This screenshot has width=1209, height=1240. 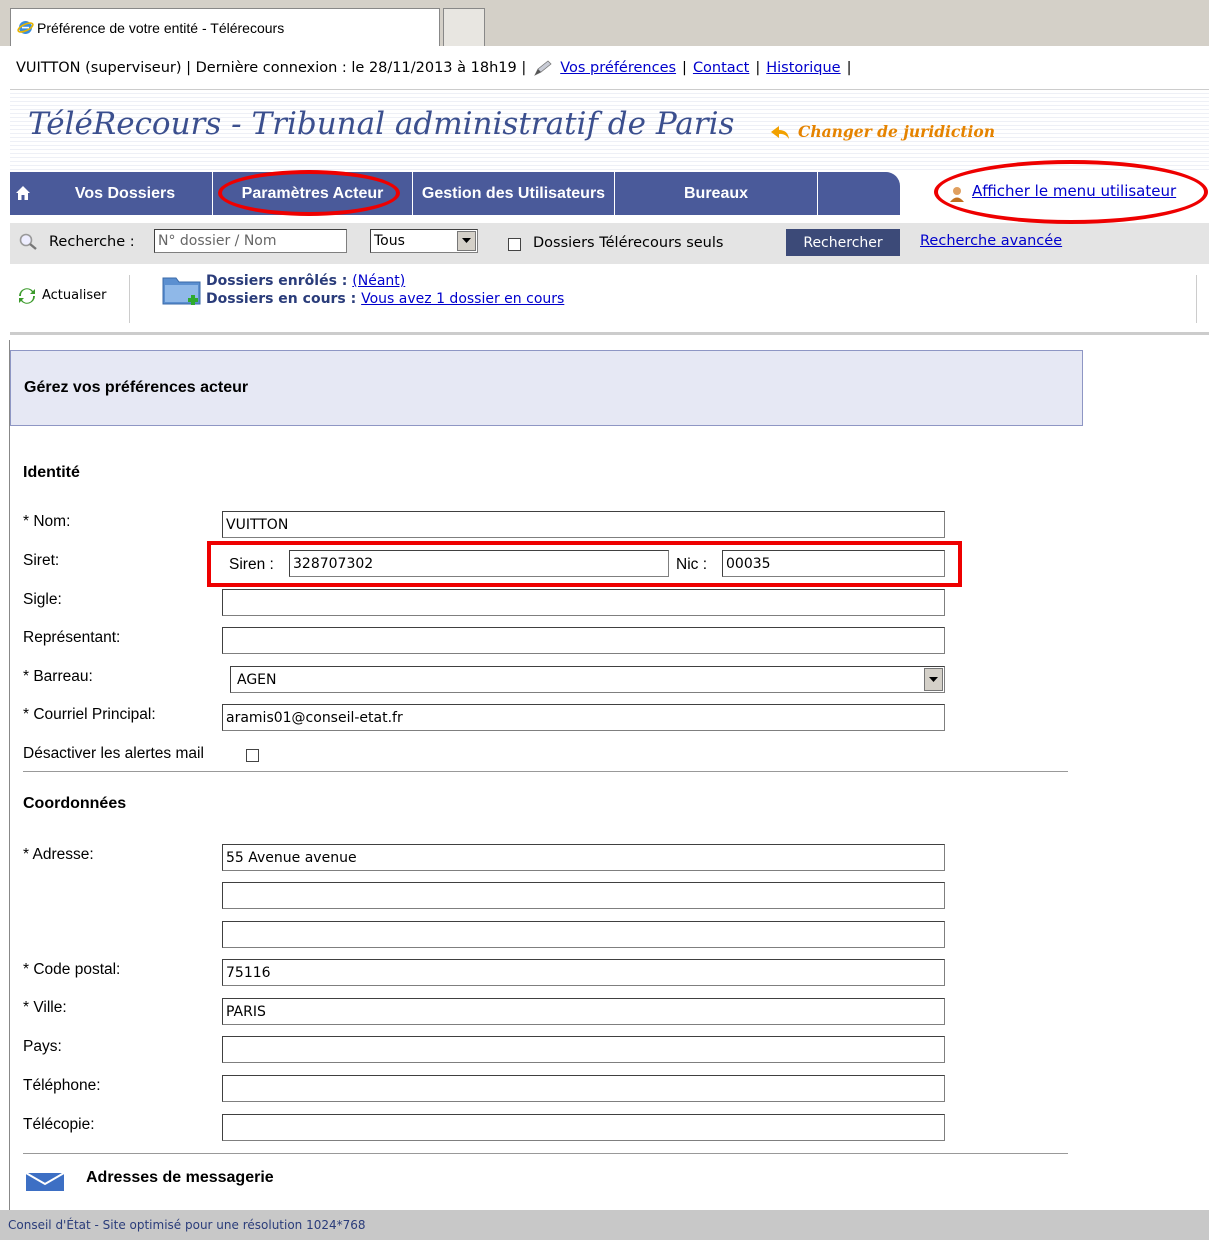 I want to click on code-postal-label: * Code postal:, so click(x=72, y=969).